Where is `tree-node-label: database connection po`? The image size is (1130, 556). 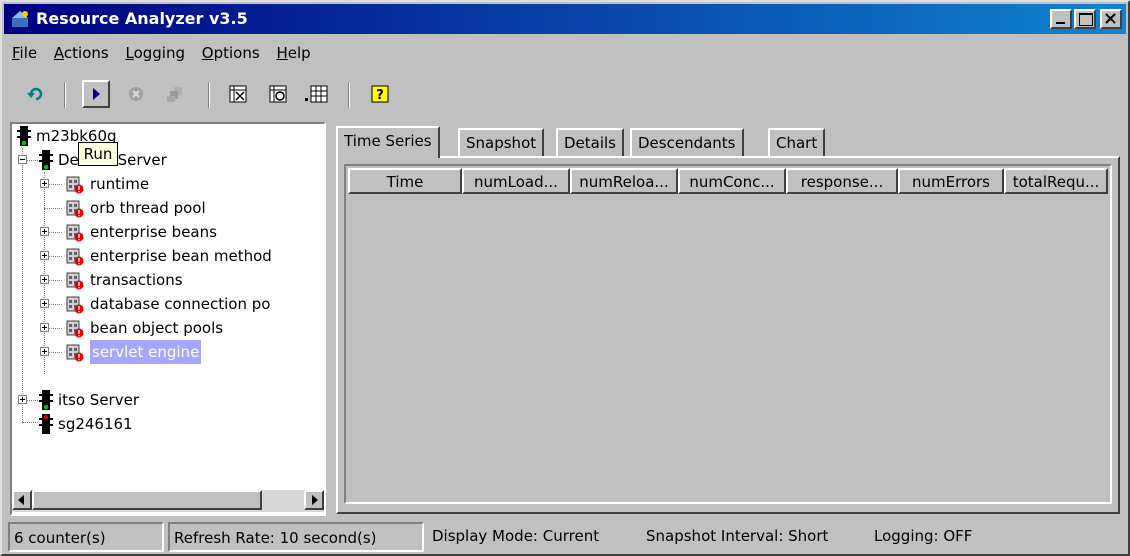 tree-node-label: database connection po is located at coordinates (180, 304).